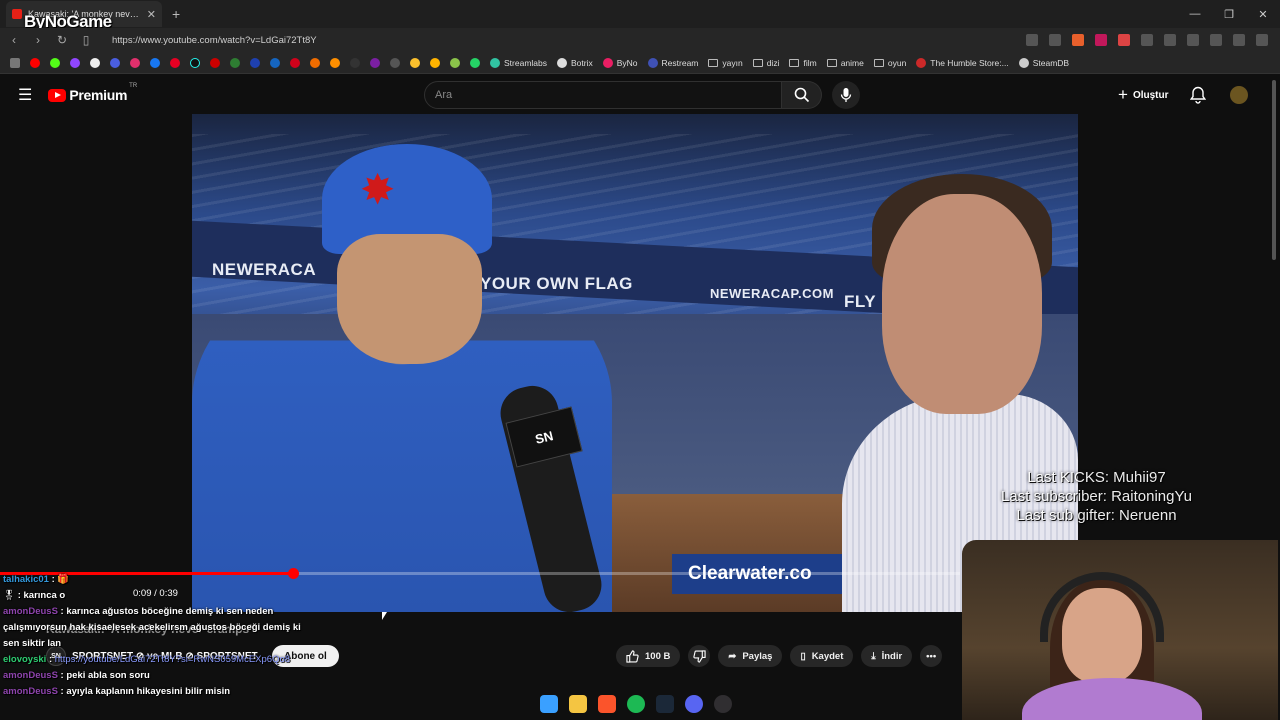 Image resolution: width=1280 pixels, height=720 pixels. I want to click on player-face, so click(409, 299).